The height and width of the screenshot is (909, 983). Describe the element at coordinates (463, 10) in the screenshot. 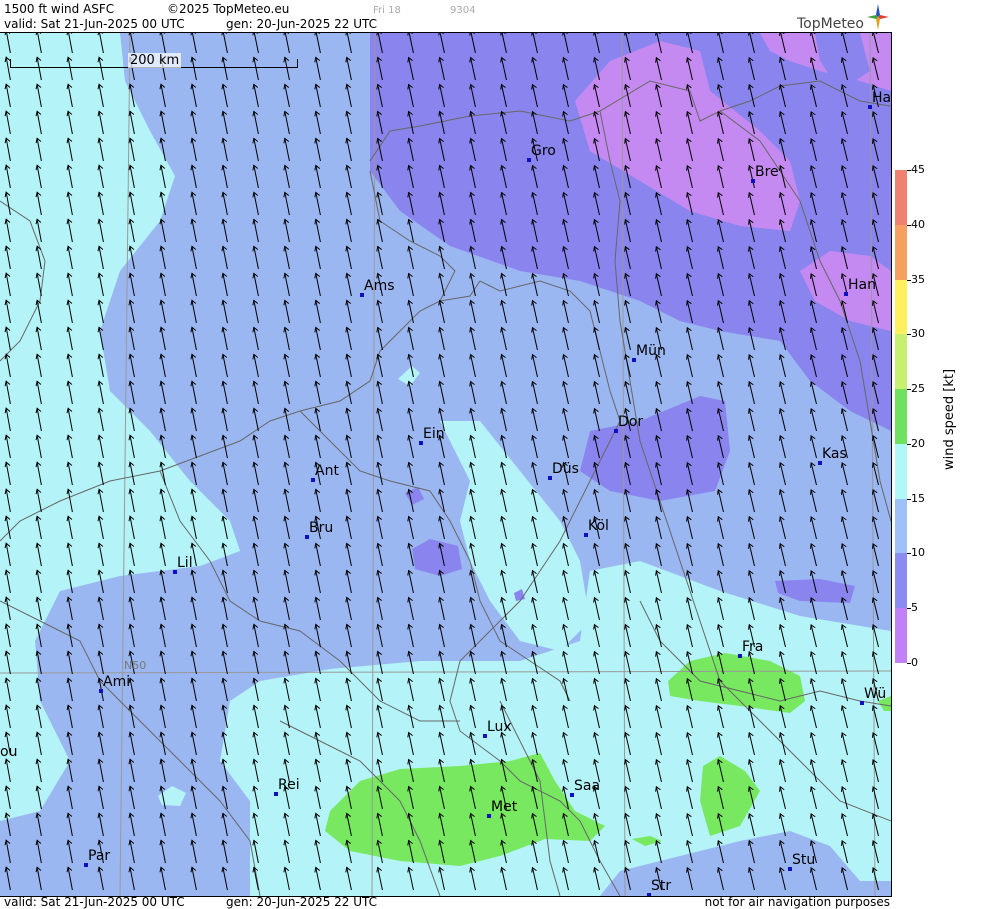

I see `faint-code-text: 9304` at that location.